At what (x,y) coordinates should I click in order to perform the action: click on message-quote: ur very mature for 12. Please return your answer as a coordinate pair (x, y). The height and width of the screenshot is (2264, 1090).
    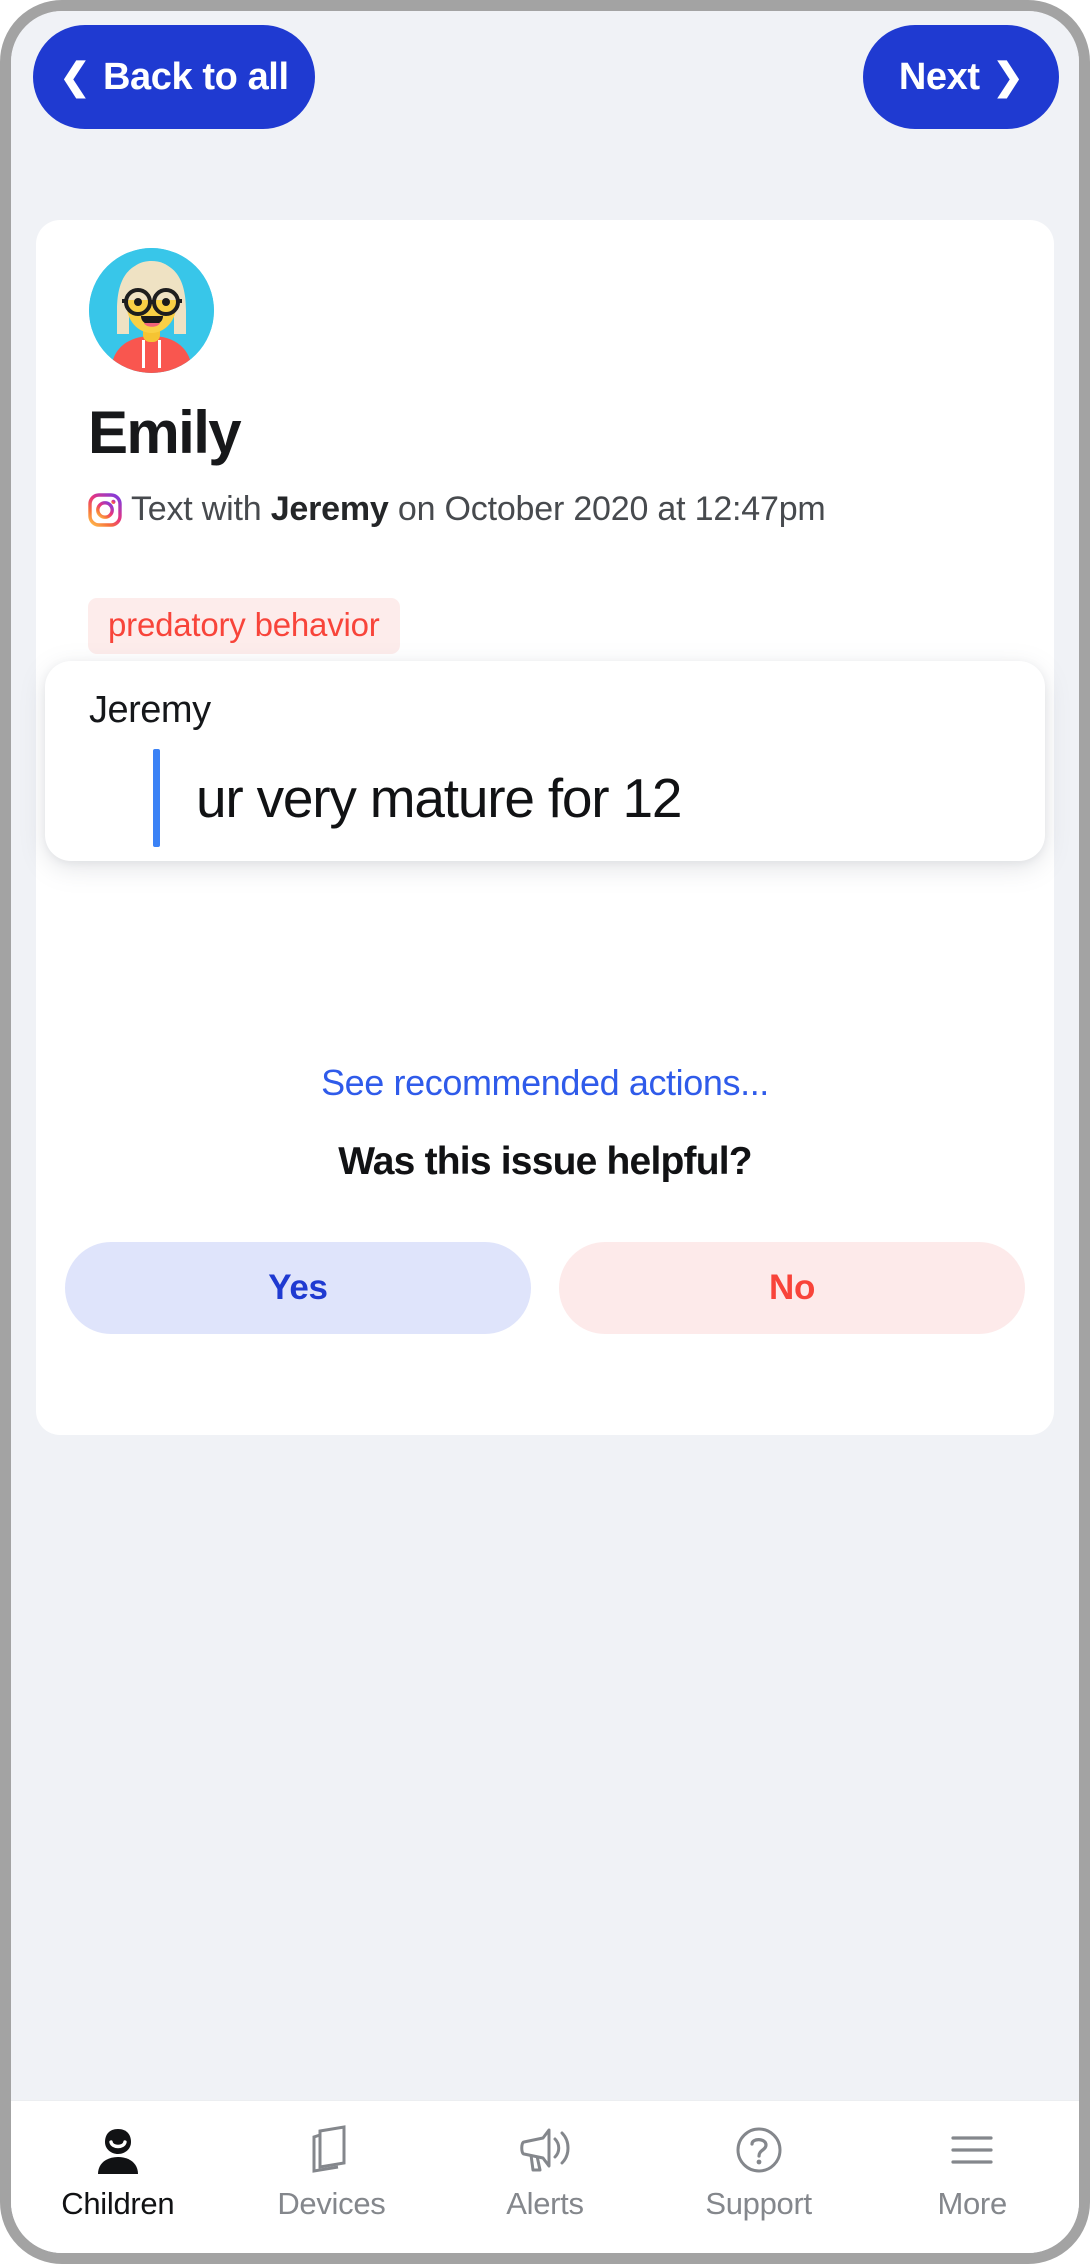
    Looking at the image, I should click on (579, 798).